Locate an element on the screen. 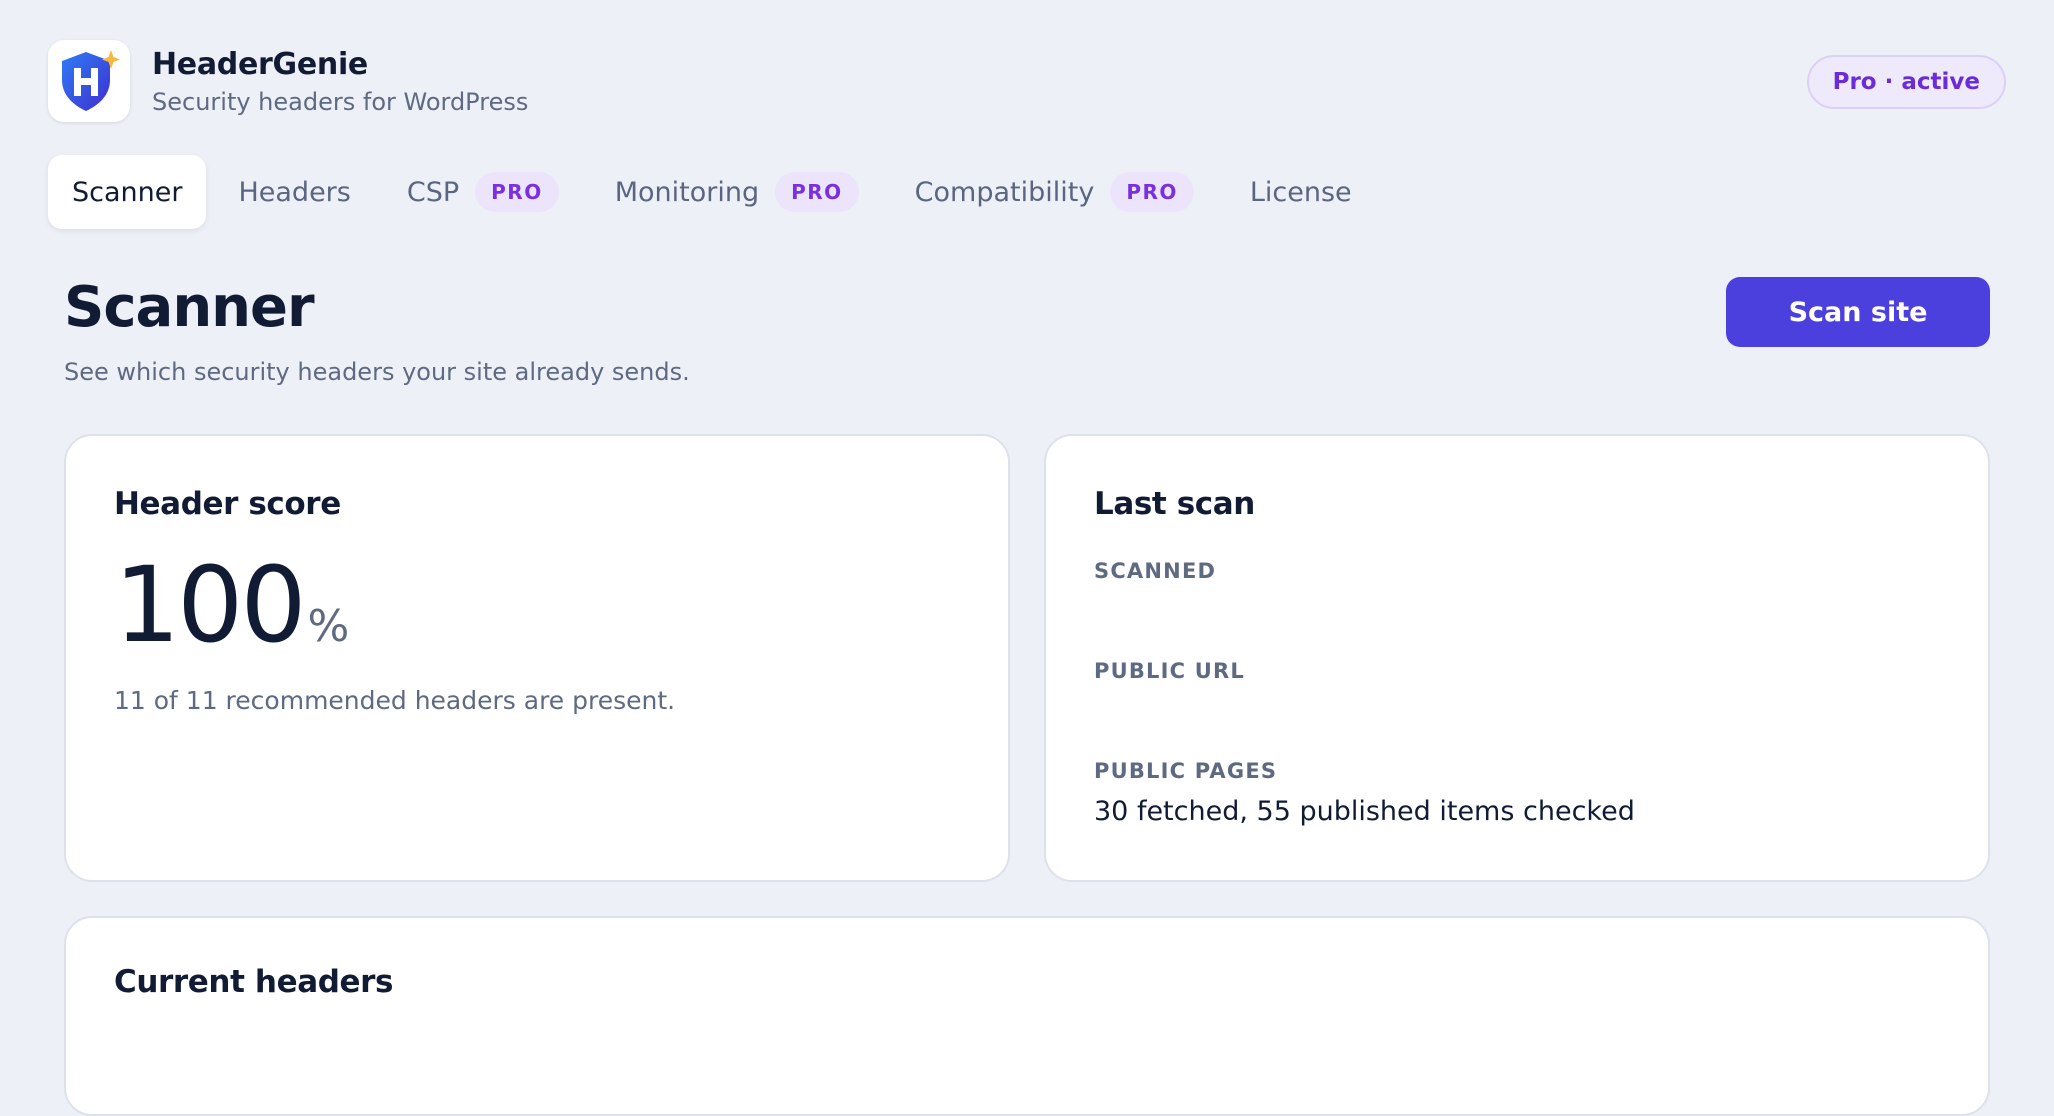  tab-license: License is located at coordinates (1301, 192).